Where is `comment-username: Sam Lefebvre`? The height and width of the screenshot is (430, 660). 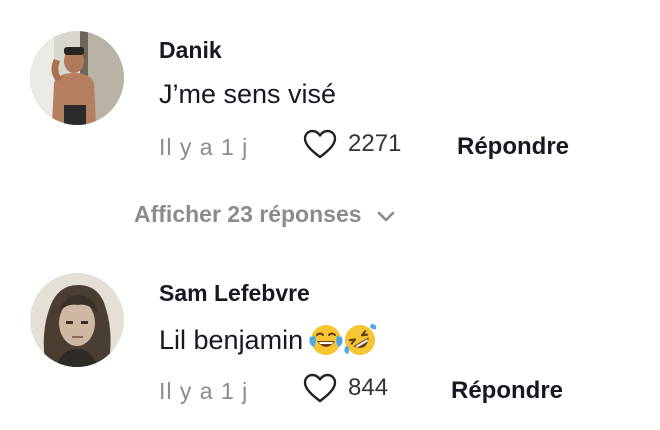
comment-username: Sam Lefebvre is located at coordinates (234, 293).